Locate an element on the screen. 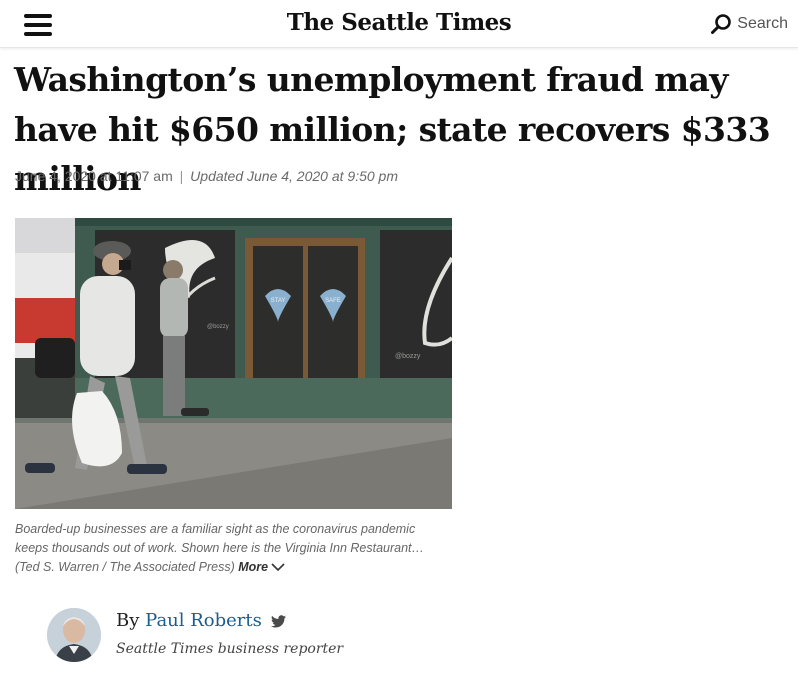 The height and width of the screenshot is (675, 798). author-link: Paul Roberts is located at coordinates (203, 620).